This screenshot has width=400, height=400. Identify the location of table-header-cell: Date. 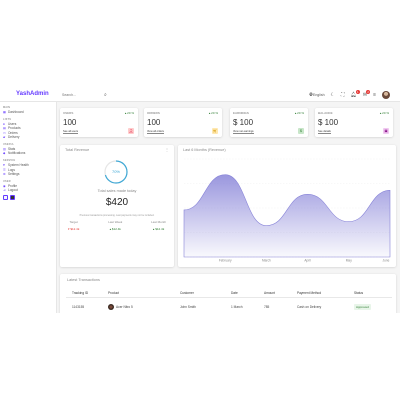
(234, 292).